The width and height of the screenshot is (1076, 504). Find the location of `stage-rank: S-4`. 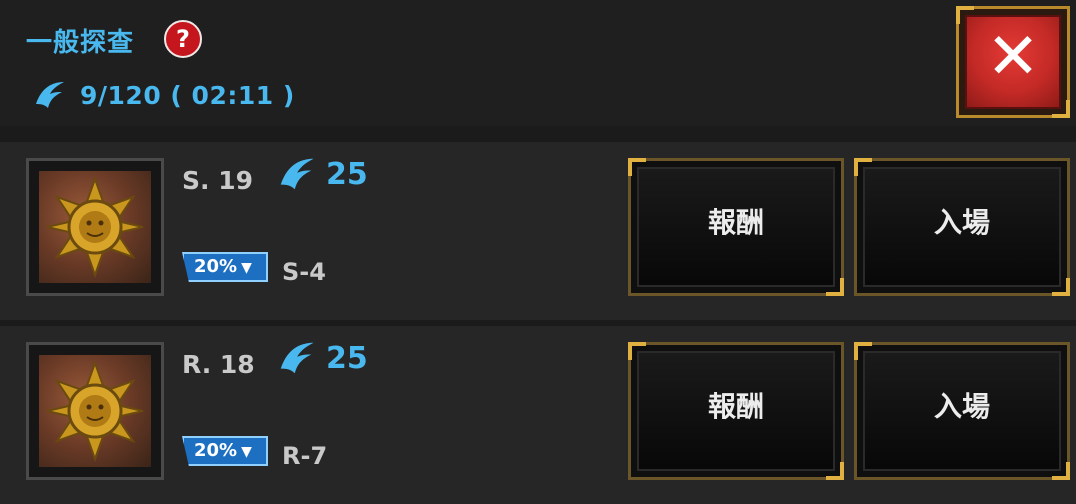

stage-rank: S-4 is located at coordinates (304, 272).